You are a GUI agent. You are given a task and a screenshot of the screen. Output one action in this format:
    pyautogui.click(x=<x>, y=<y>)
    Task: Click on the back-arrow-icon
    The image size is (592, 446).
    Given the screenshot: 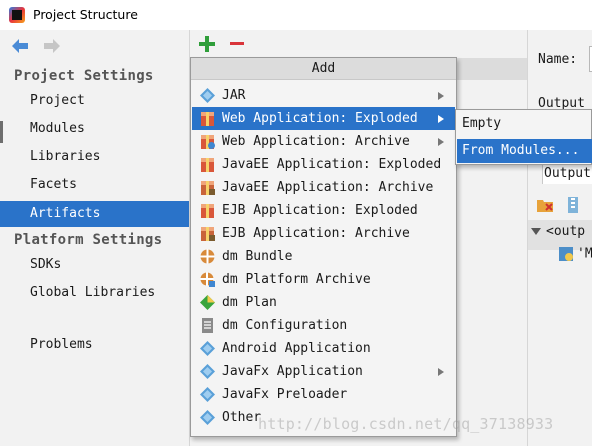 What is the action you would take?
    pyautogui.click(x=20, y=46)
    